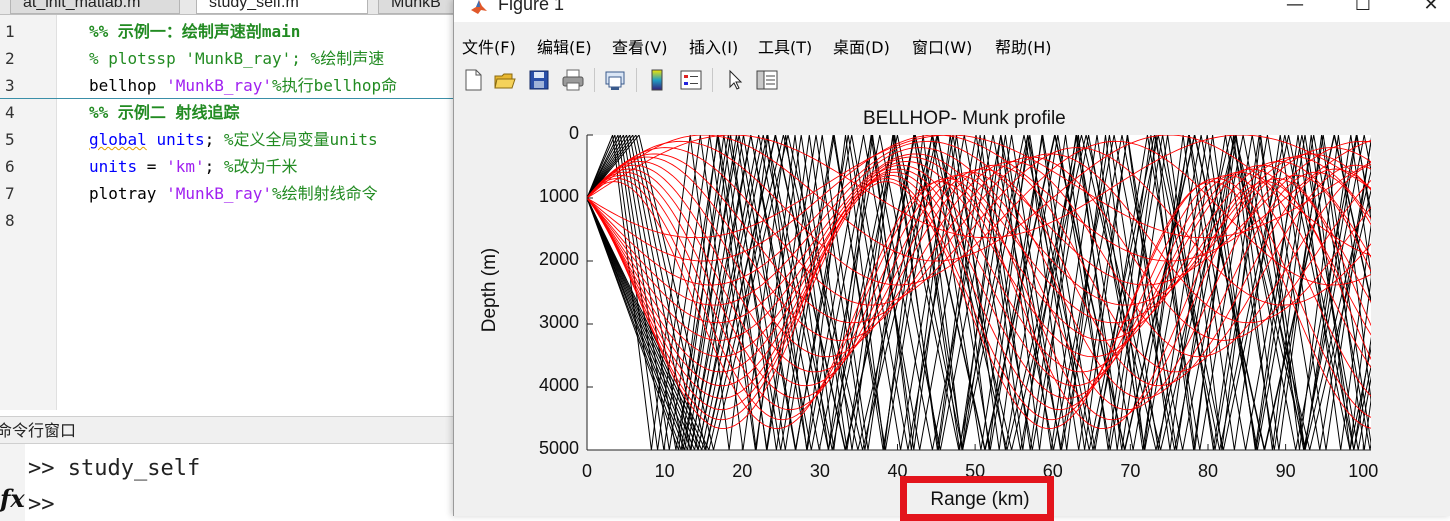  What do you see at coordinates (10, 58) in the screenshot?
I see `line-number: 2` at bounding box center [10, 58].